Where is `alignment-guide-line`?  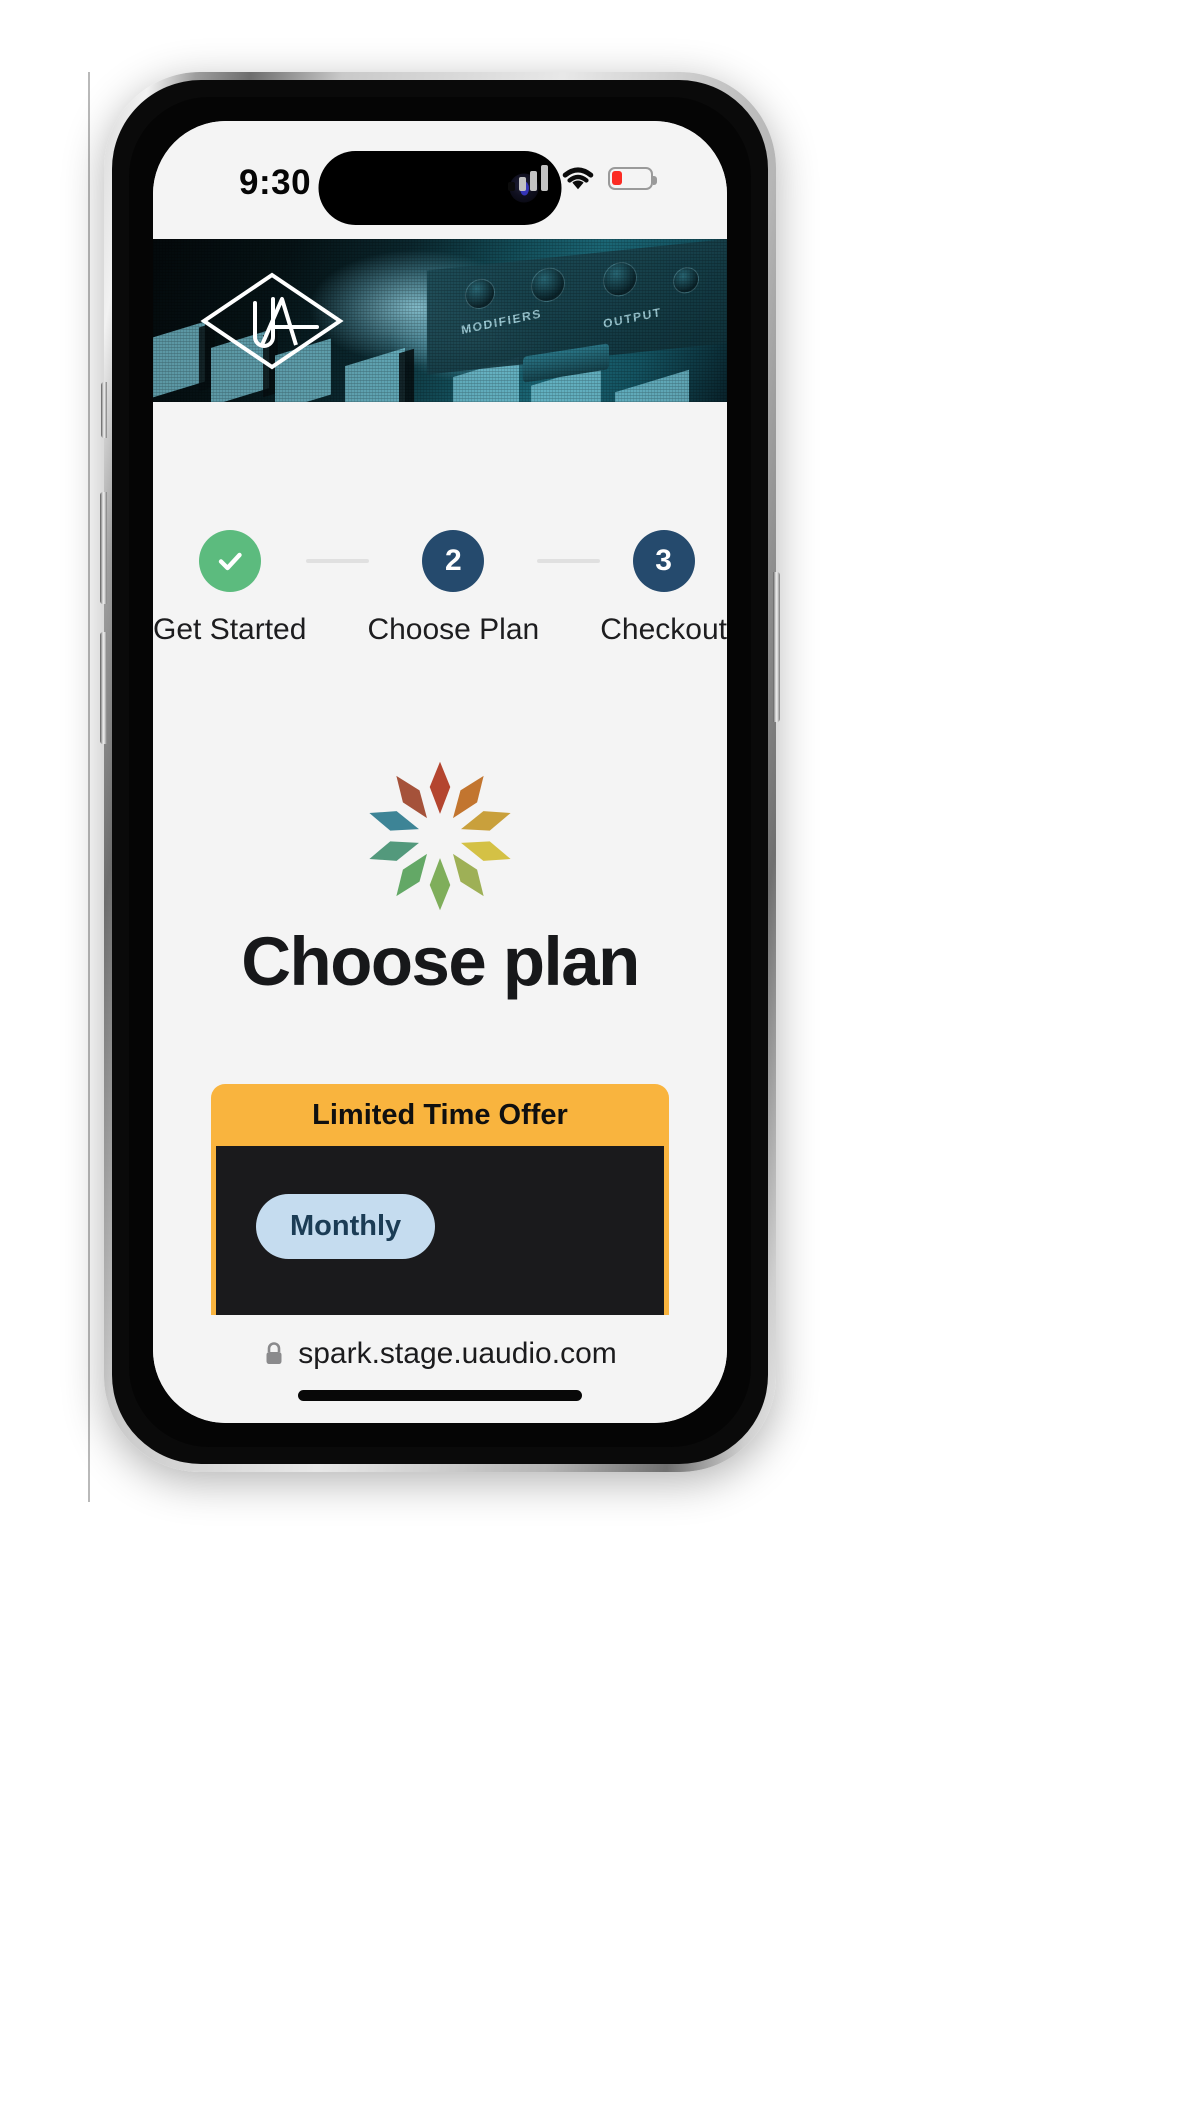
alignment-guide-line is located at coordinates (89, 787).